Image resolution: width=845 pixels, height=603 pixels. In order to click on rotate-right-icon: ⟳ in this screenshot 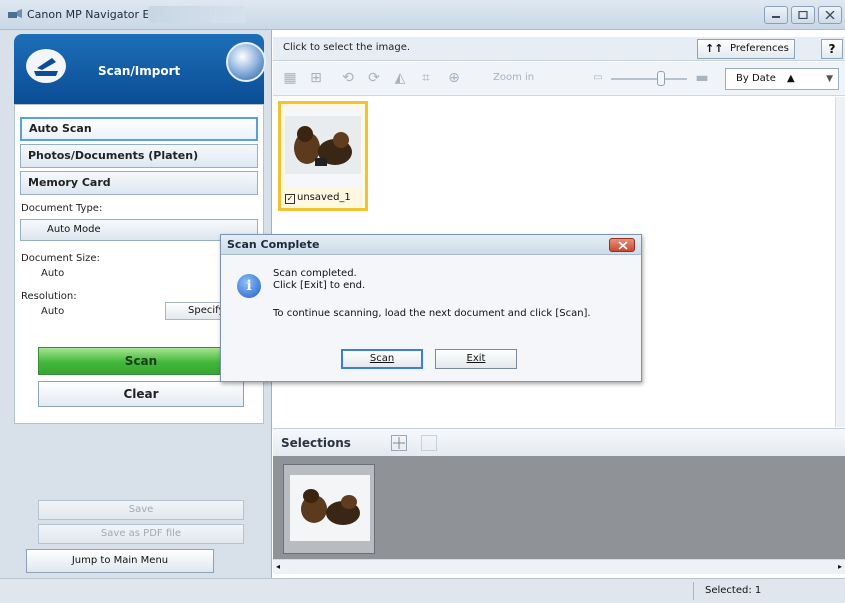, I will do `click(374, 78)`.